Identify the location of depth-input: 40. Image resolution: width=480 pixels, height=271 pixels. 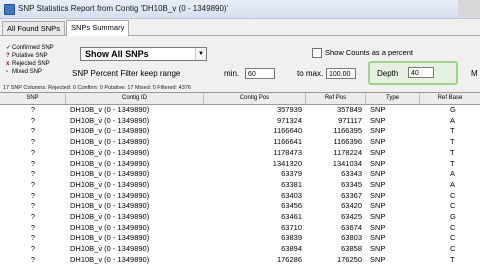
(421, 72).